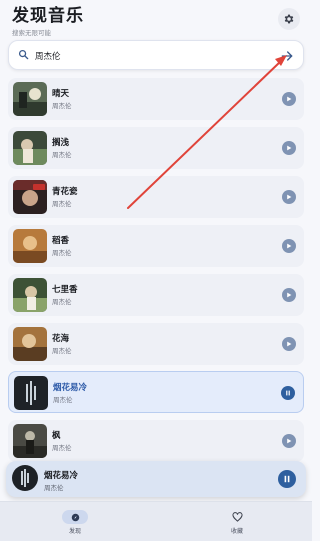  I want to click on page-subtitle: 搜索无限可能, so click(31, 33).